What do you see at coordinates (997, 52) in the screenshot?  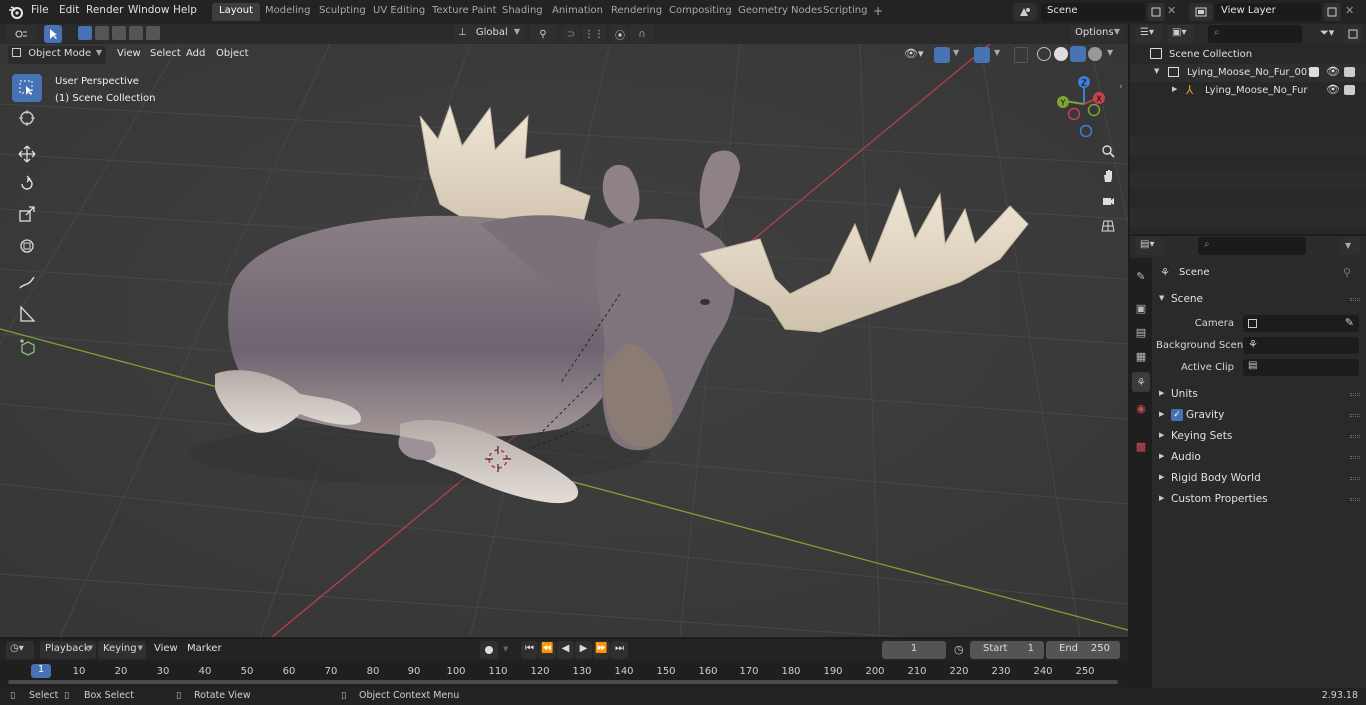 I see `overlay-dropdown-icon: ▼` at bounding box center [997, 52].